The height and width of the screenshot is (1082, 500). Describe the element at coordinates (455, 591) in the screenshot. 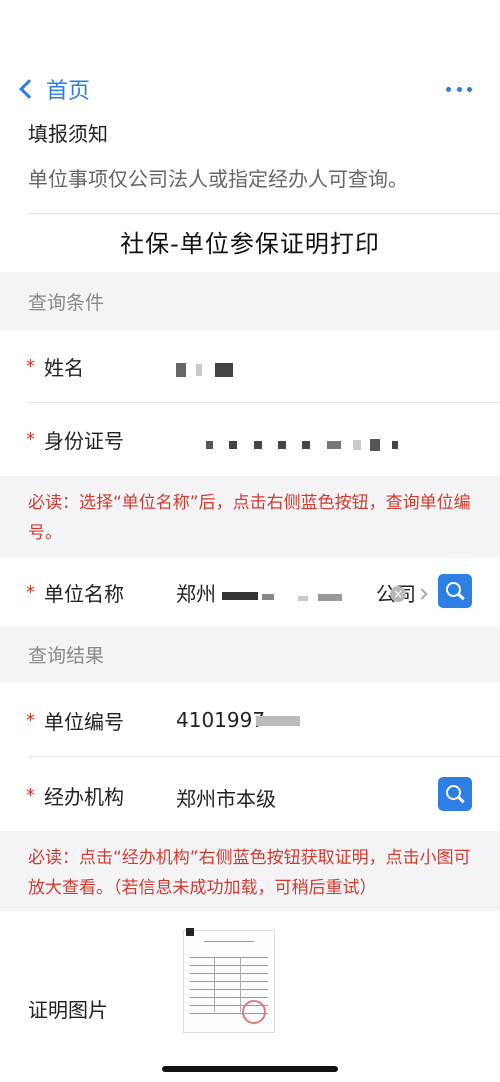

I see `search-unit-button` at that location.